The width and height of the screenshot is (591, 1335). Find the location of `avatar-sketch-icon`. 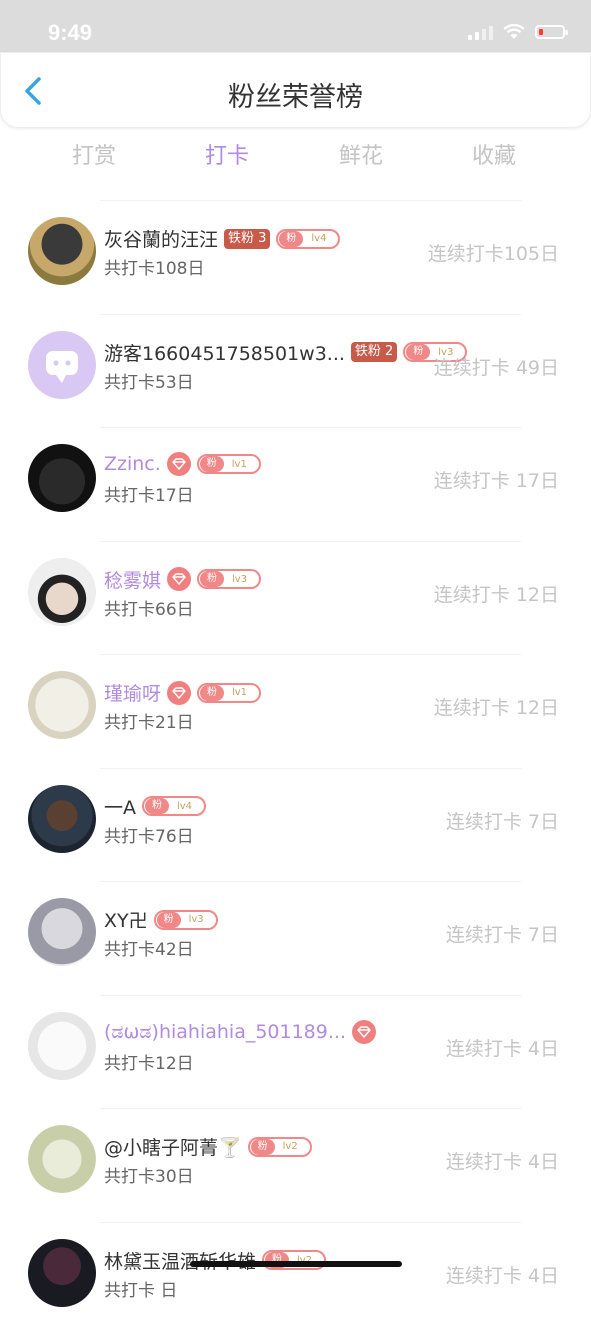

avatar-sketch-icon is located at coordinates (62, 1045).